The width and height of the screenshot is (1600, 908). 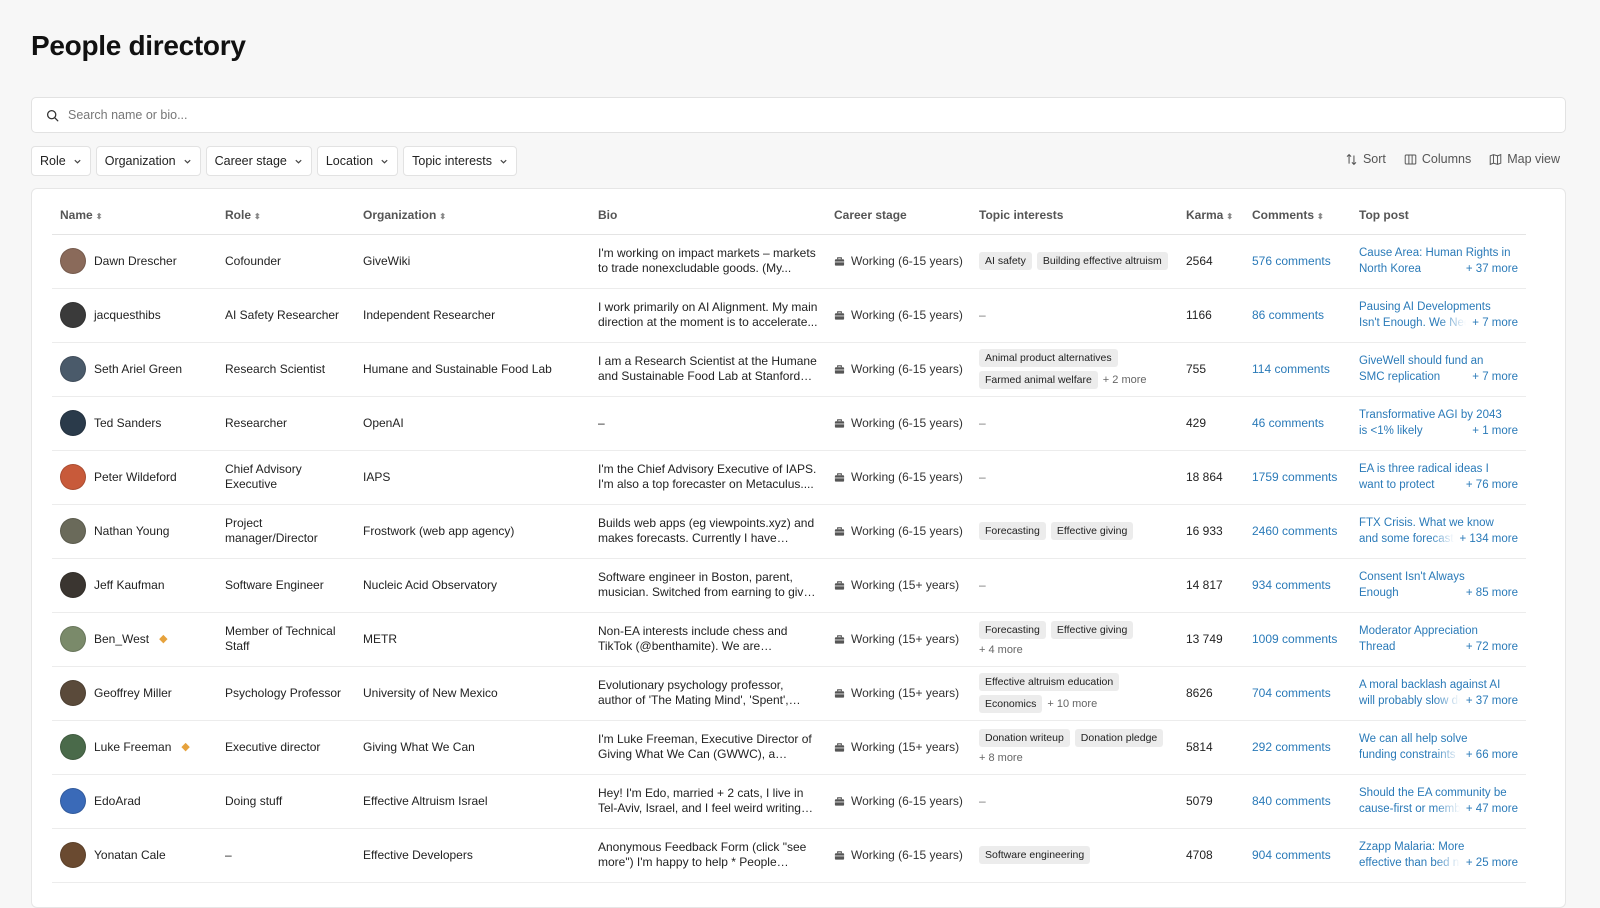 What do you see at coordinates (1288, 423) in the screenshot?
I see `comments-link: 46 comments` at bounding box center [1288, 423].